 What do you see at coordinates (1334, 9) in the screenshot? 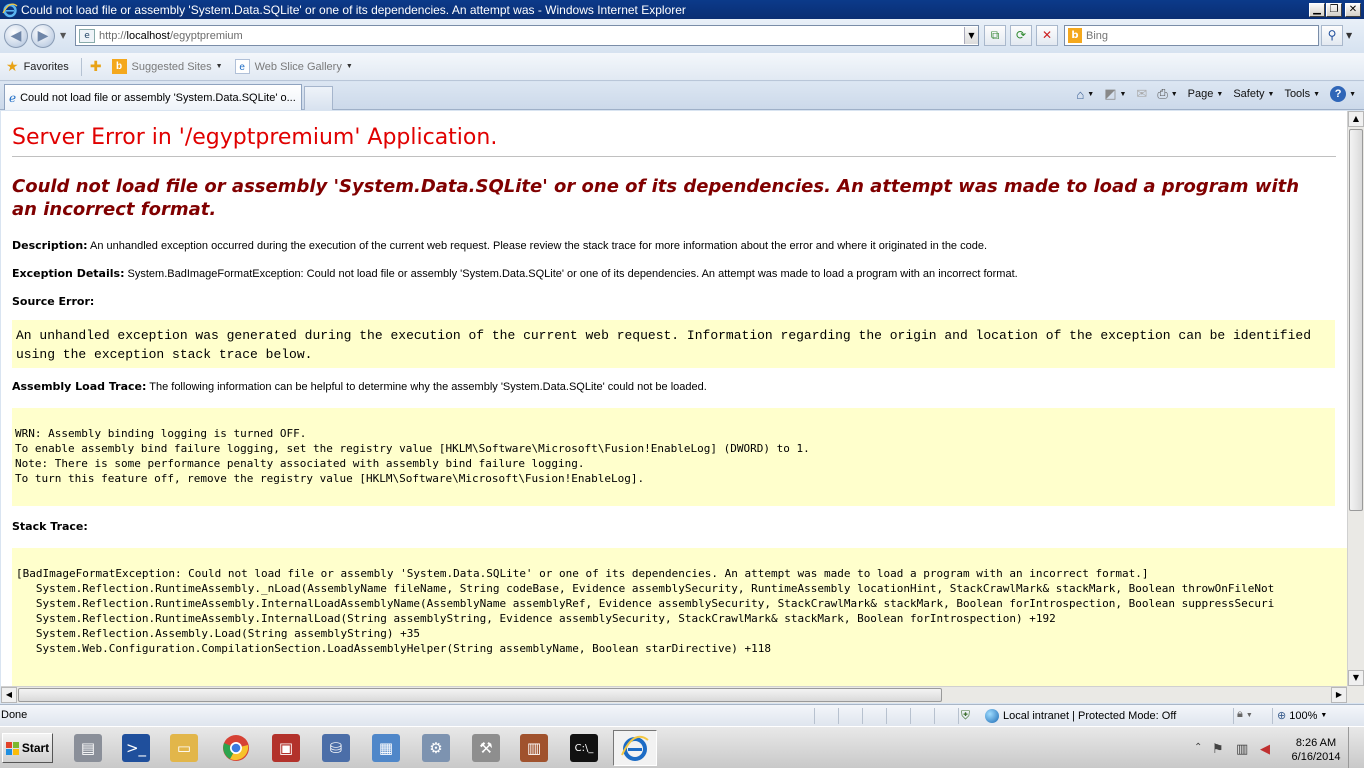
I see `restore-button: ❐` at bounding box center [1334, 9].